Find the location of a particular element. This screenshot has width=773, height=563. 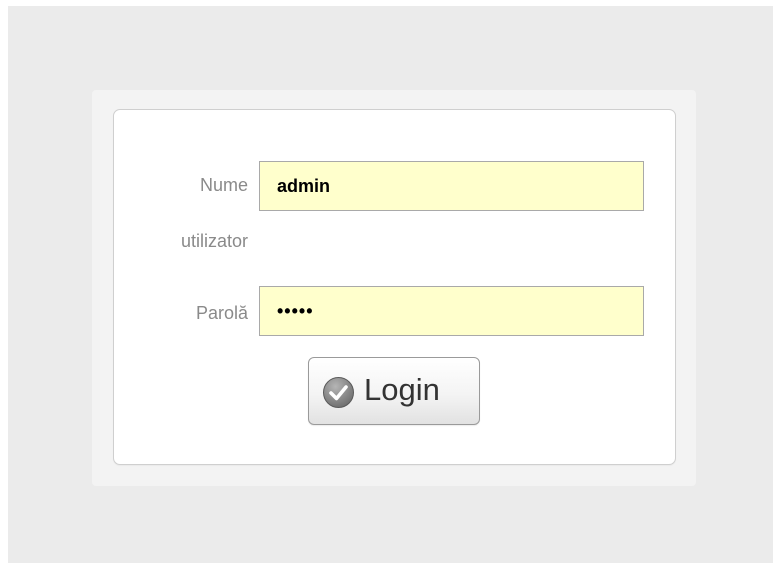

login-button-label: Login is located at coordinates (402, 389).